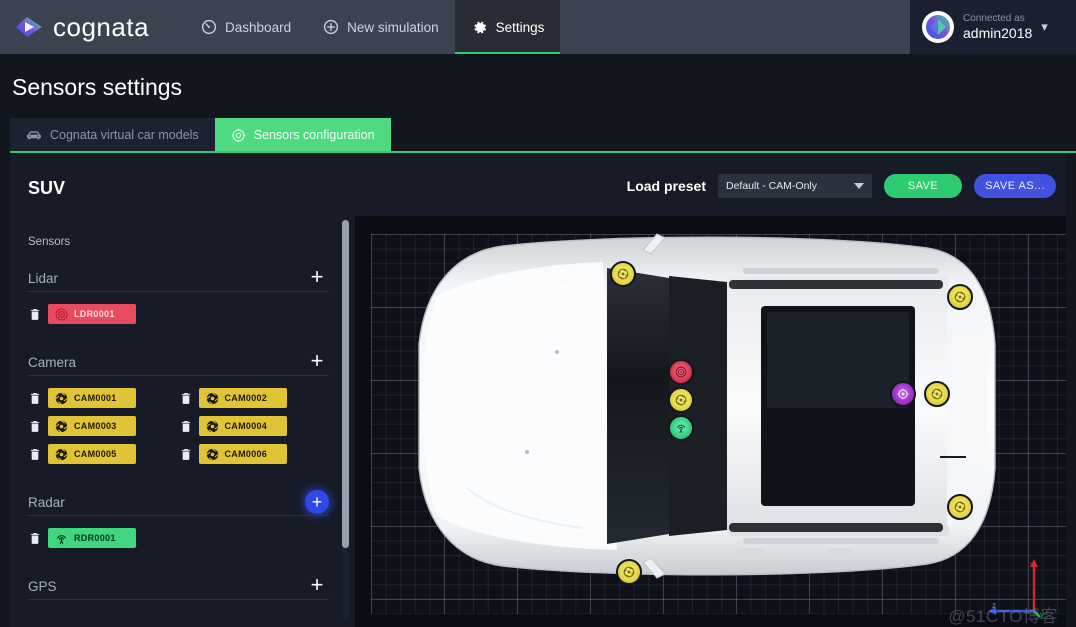 The image size is (1076, 627). What do you see at coordinates (43, 278) in the screenshot?
I see `sensor-group-lidar-label: Lidar` at bounding box center [43, 278].